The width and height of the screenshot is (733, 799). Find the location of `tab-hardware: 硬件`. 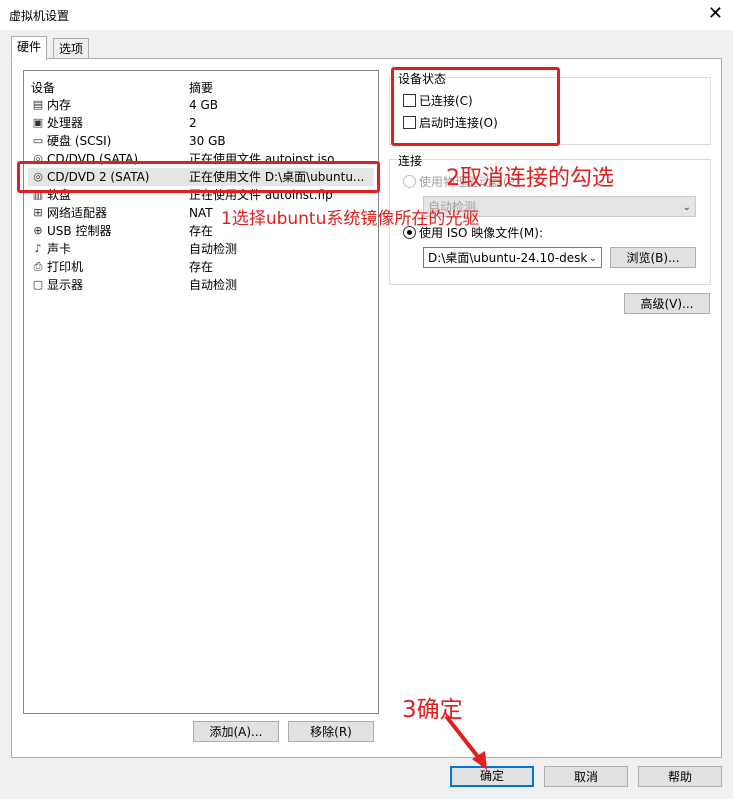

tab-hardware: 硬件 is located at coordinates (29, 48).